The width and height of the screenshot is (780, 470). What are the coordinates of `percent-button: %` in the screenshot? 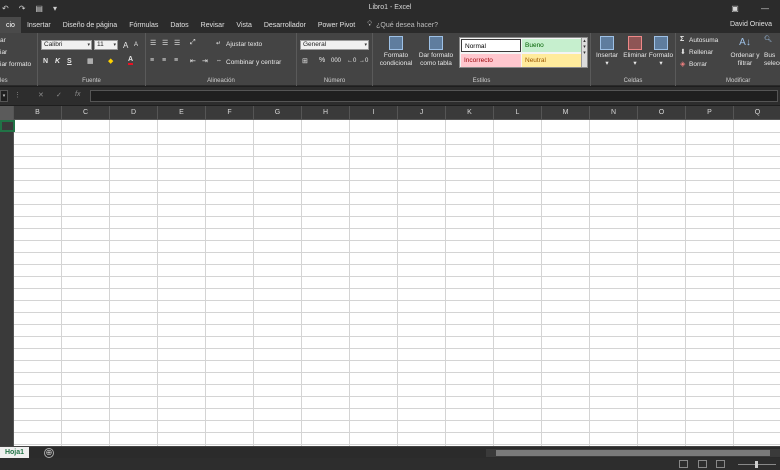 It's located at (322, 60).